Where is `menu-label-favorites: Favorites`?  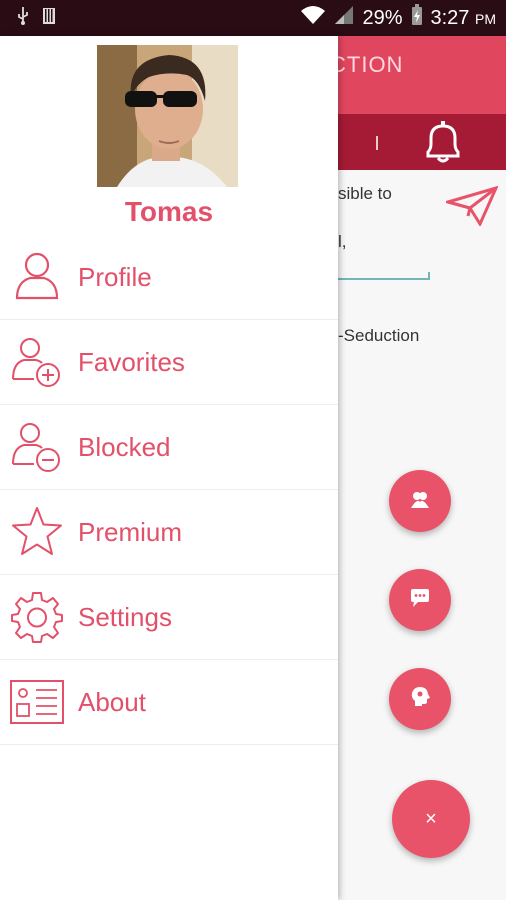
menu-label-favorites: Favorites is located at coordinates (131, 361).